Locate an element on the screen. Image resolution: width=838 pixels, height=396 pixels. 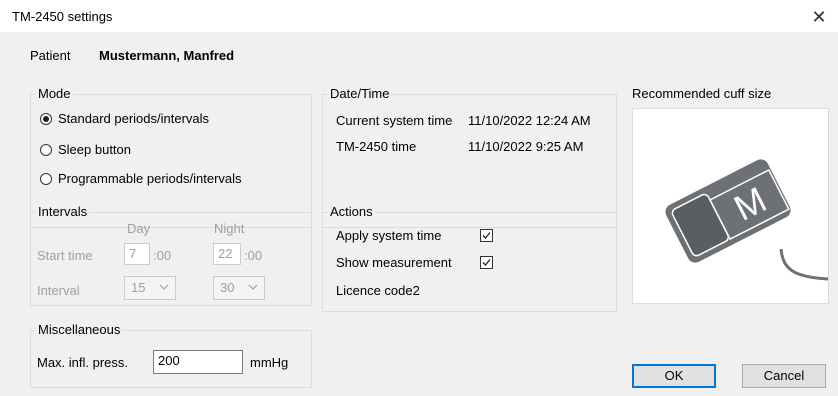
day-interval-select: 15 is located at coordinates (150, 288).